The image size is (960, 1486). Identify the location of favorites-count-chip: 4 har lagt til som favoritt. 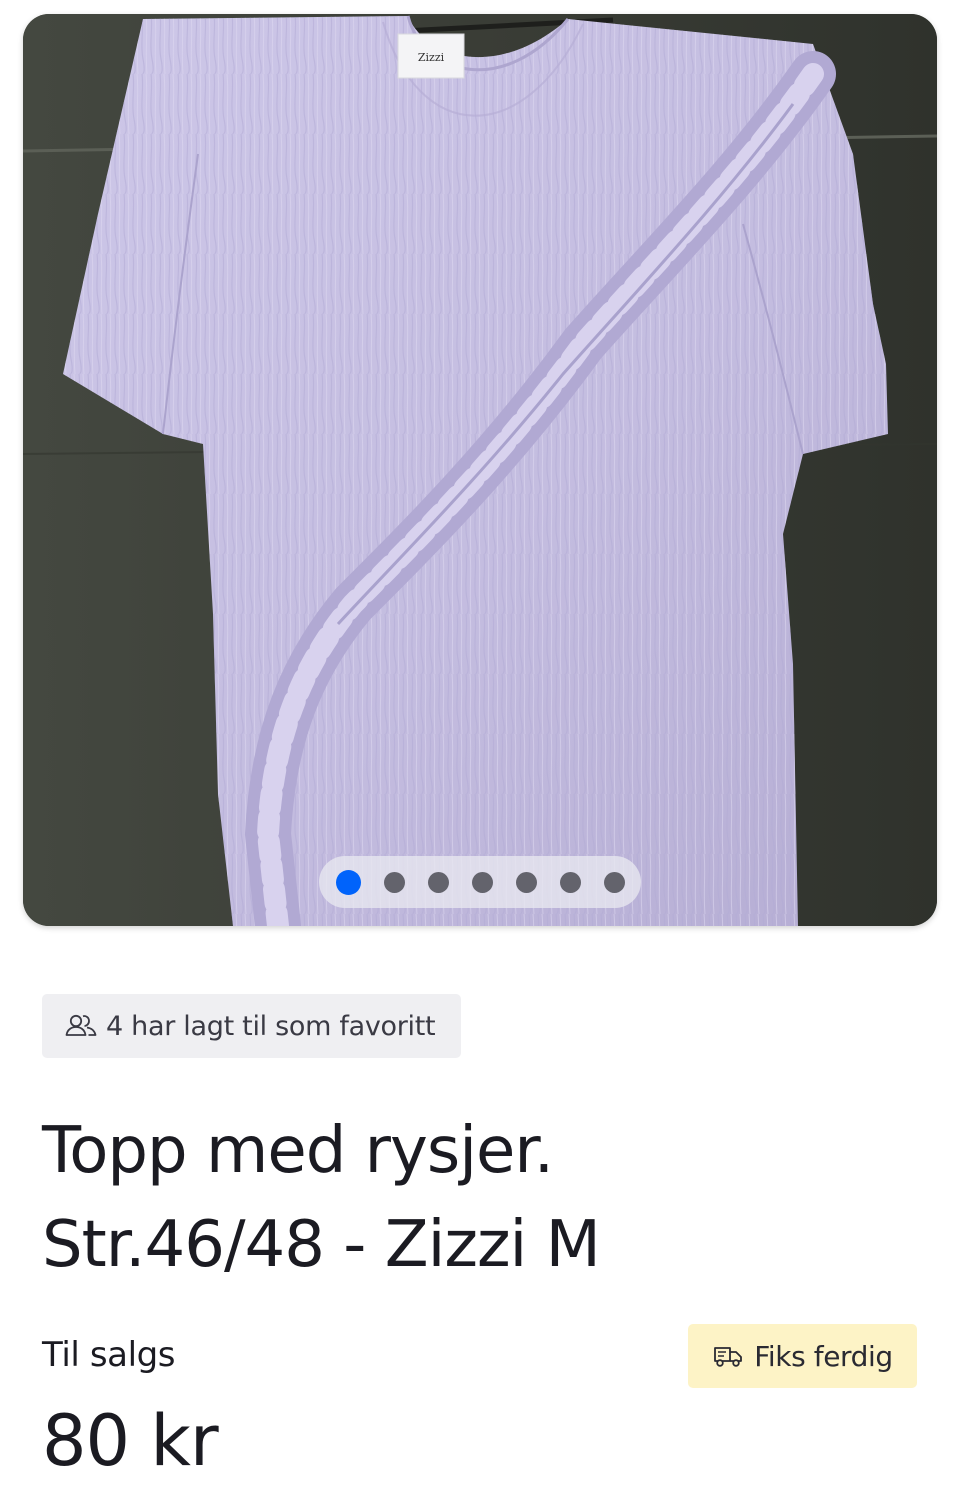
(251, 1026).